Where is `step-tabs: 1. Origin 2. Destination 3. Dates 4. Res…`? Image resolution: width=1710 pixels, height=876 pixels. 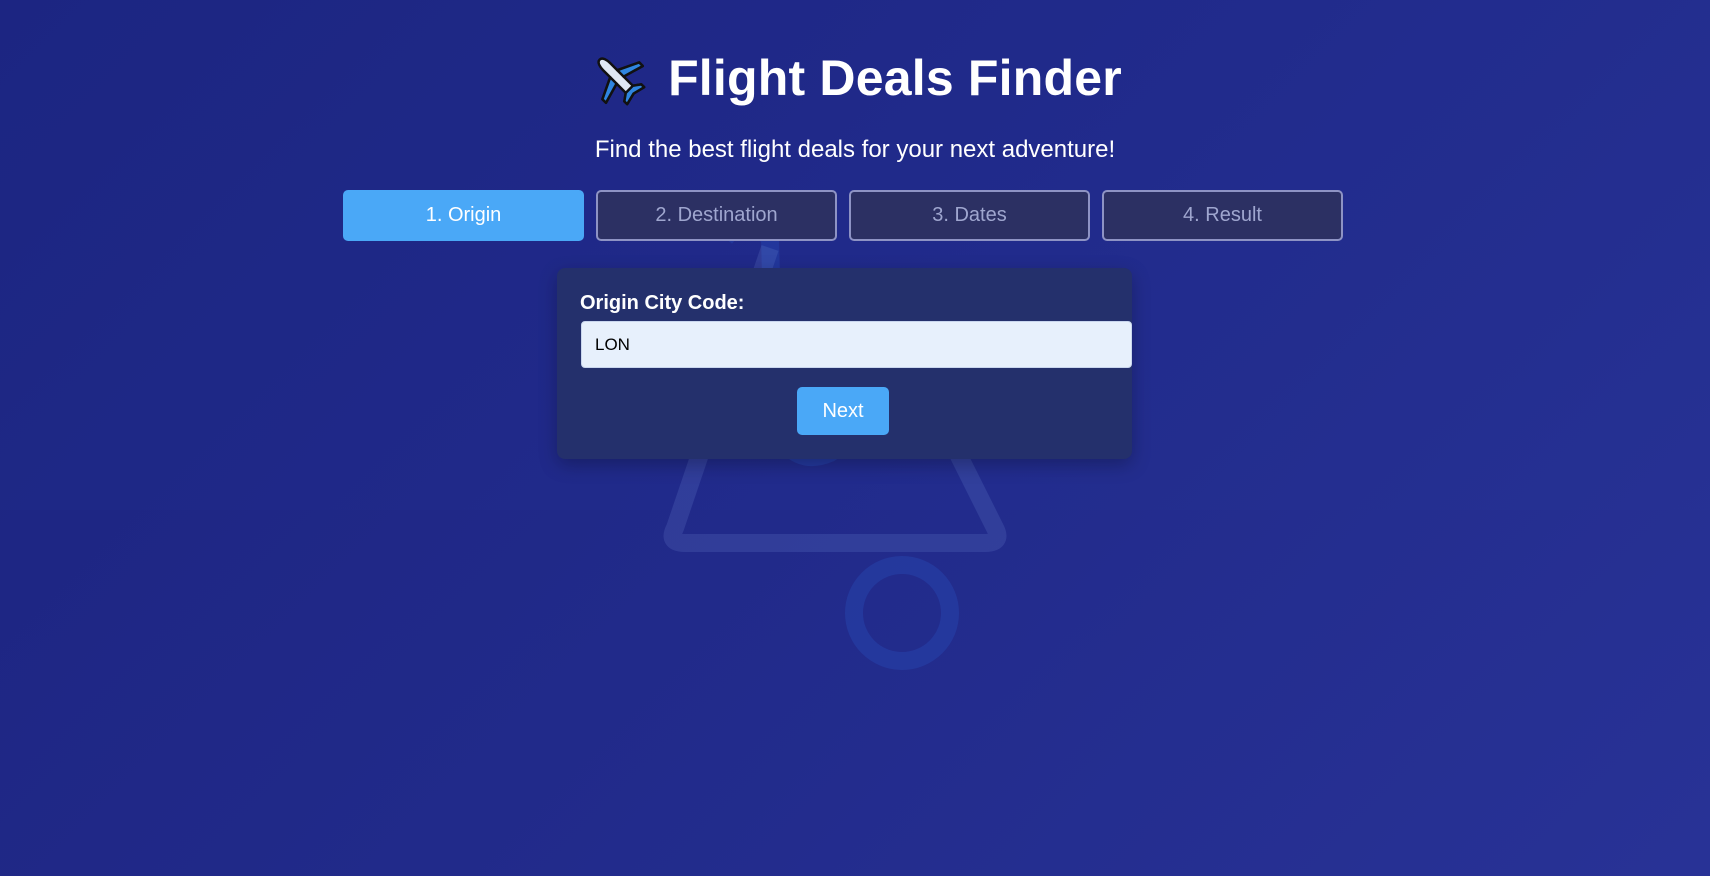
step-tabs: 1. Origin 2. Destination 3. Dates 4. Res… is located at coordinates (843, 215).